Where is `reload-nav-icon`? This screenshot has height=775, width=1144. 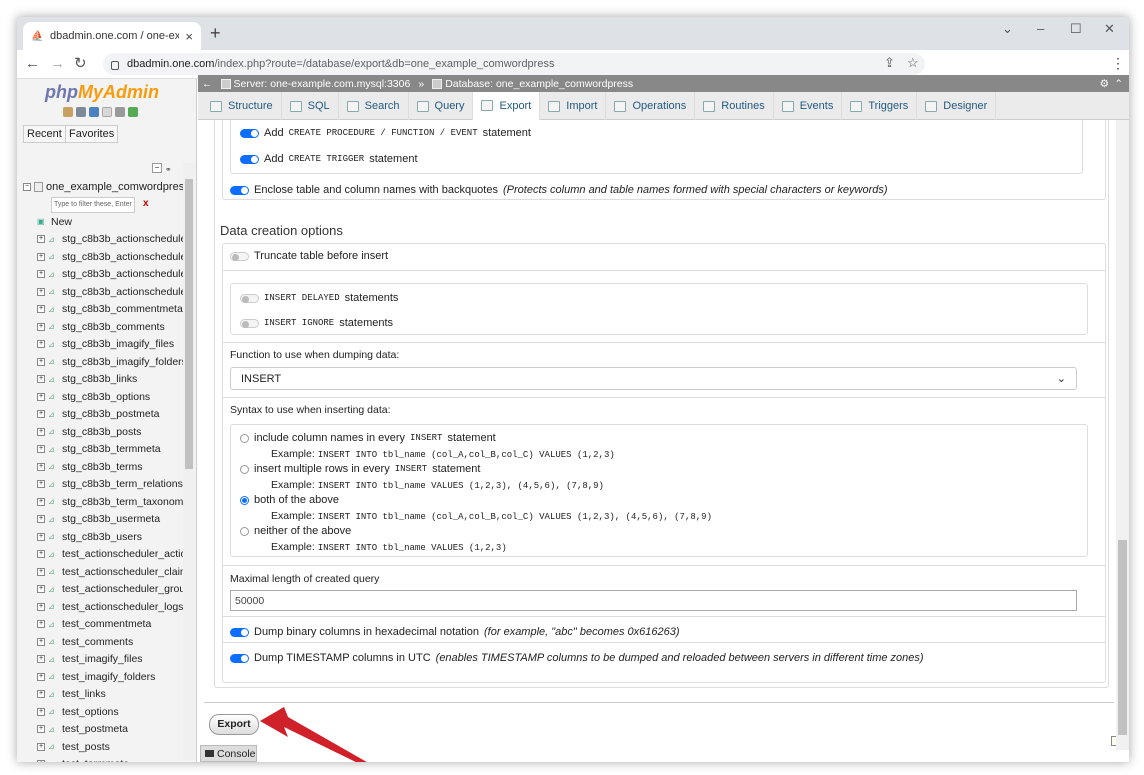
reload-nav-icon is located at coordinates (133, 112).